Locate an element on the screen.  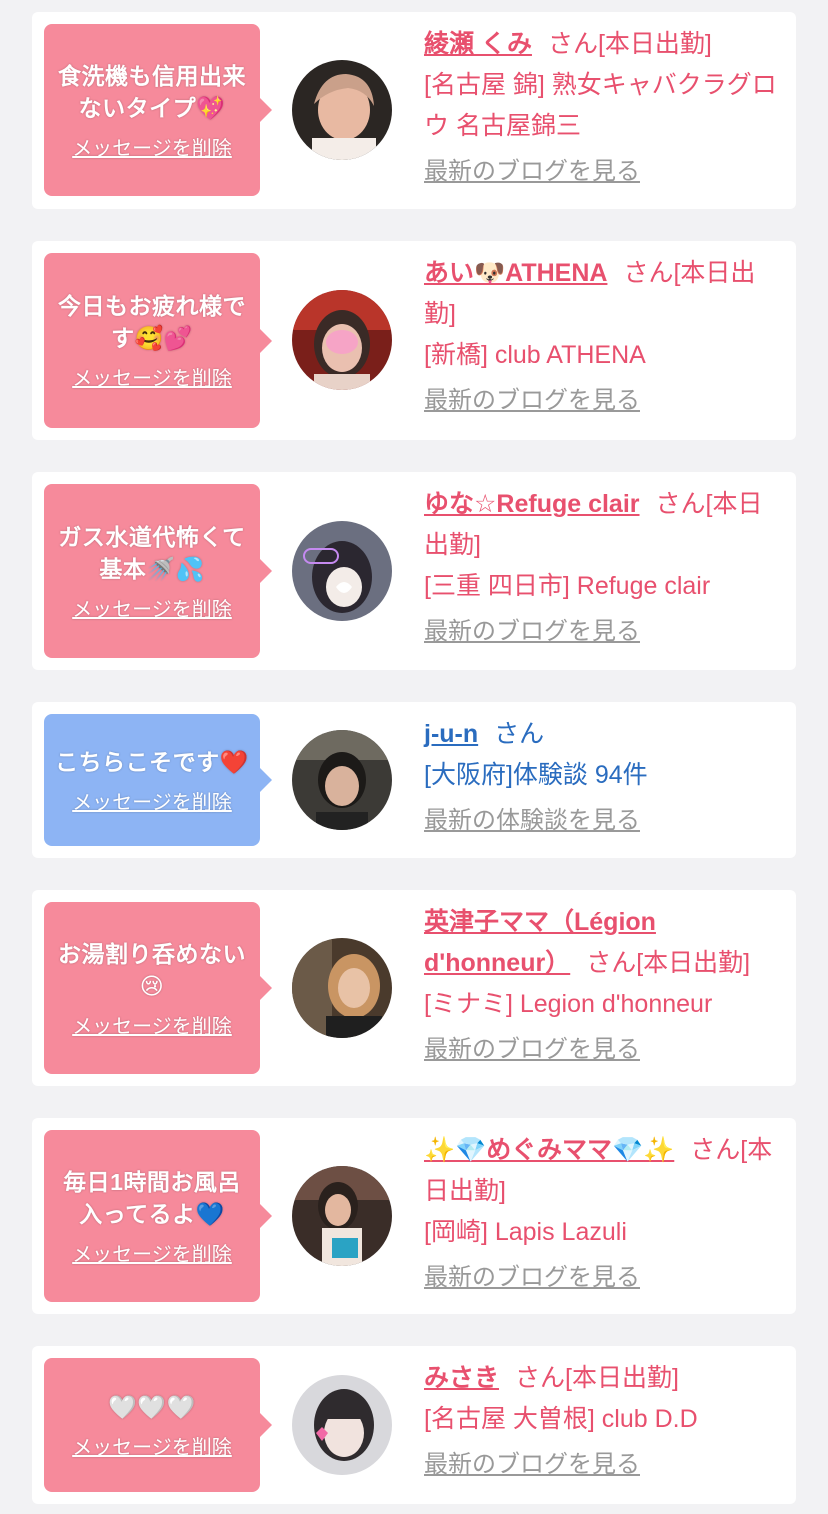
message-bubble: ガス水道代怖くて基本🚿💦 メッセージを削除 is located at coordinates (158, 571).